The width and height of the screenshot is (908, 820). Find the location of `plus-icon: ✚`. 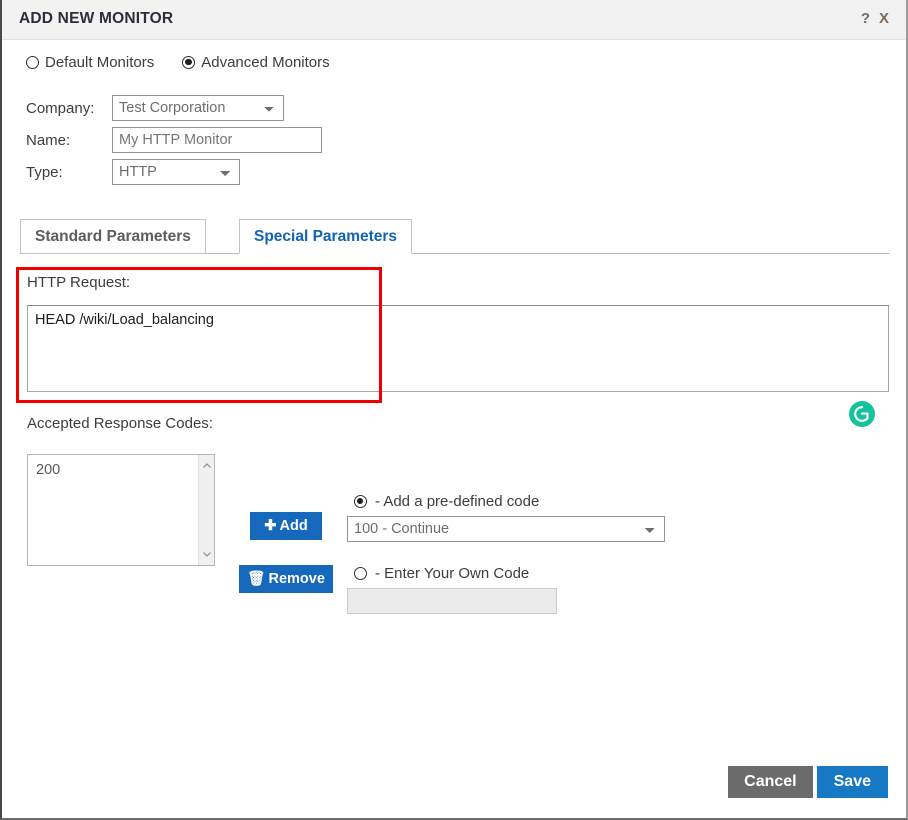

plus-icon: ✚ is located at coordinates (270, 526).